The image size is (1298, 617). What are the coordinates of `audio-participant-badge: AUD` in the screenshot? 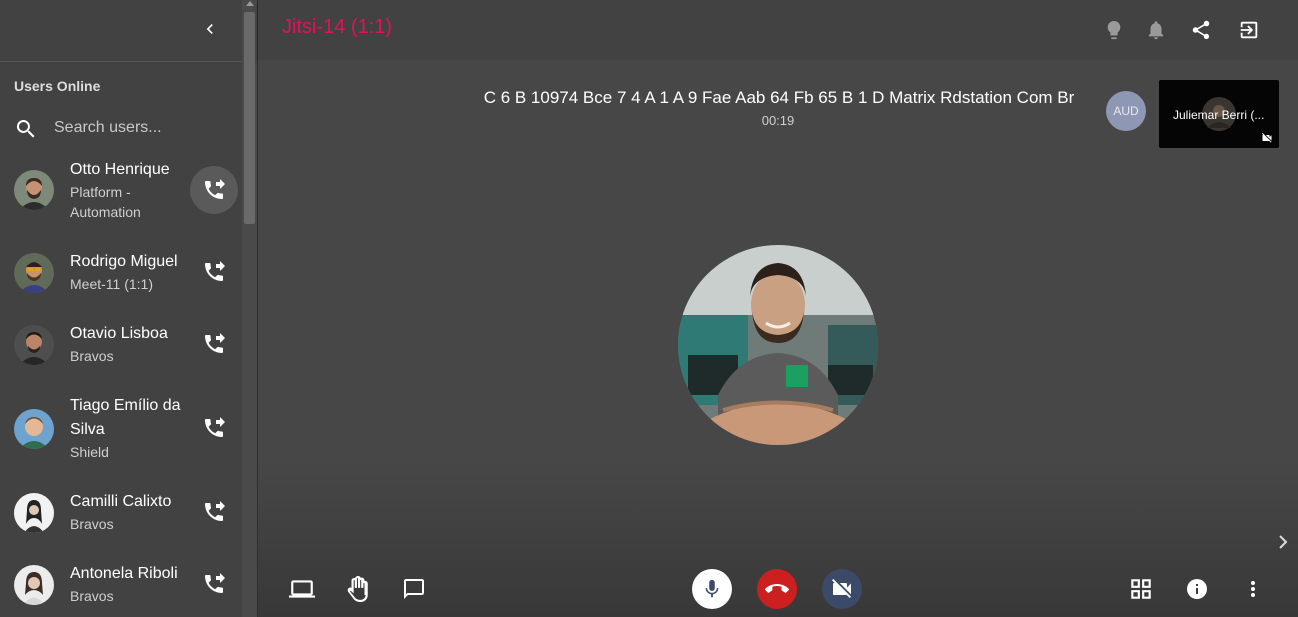 It's located at (1126, 111).